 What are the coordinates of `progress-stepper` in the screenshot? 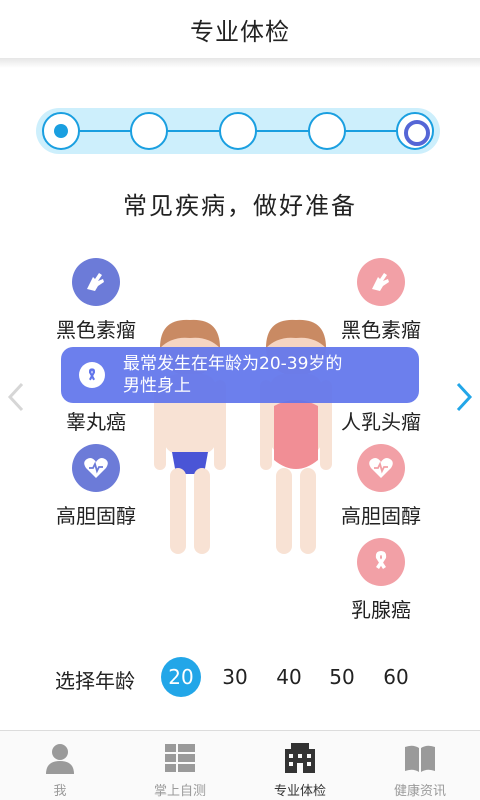 It's located at (238, 131).